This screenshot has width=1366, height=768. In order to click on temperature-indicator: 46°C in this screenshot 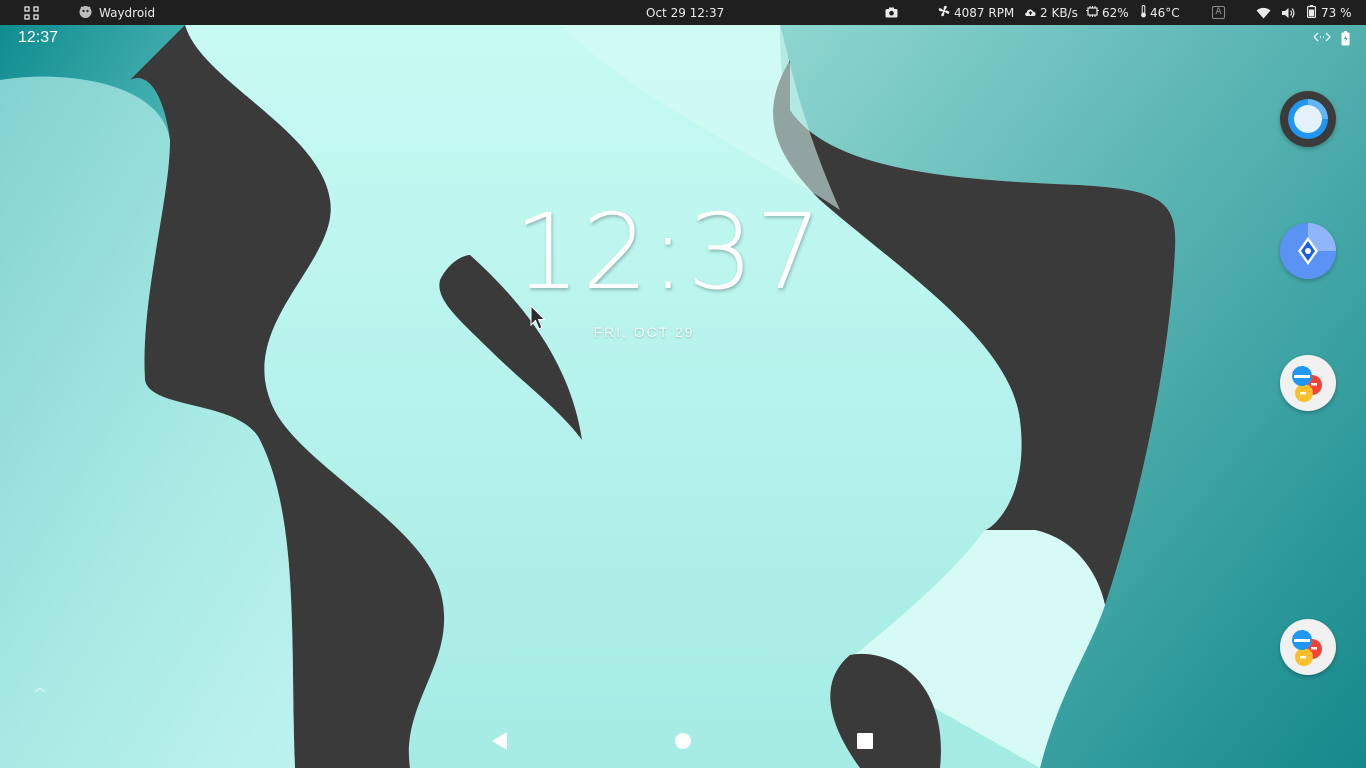, I will do `click(1160, 12)`.